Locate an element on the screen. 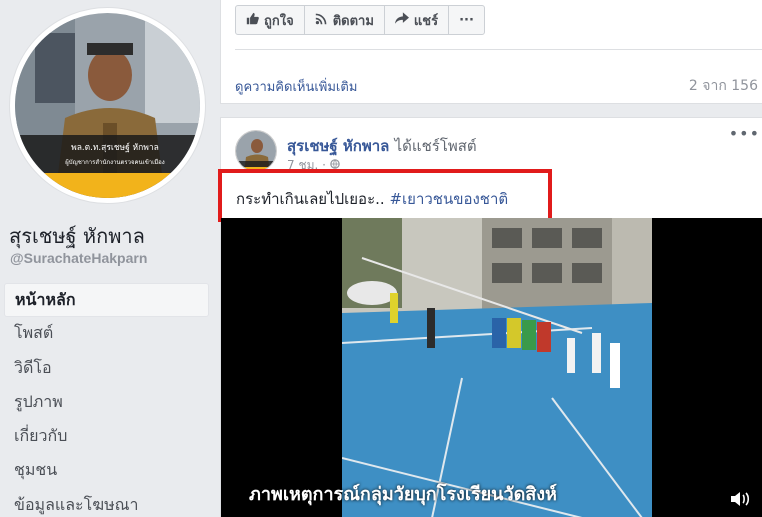  more-button: ··· is located at coordinates (466, 20).